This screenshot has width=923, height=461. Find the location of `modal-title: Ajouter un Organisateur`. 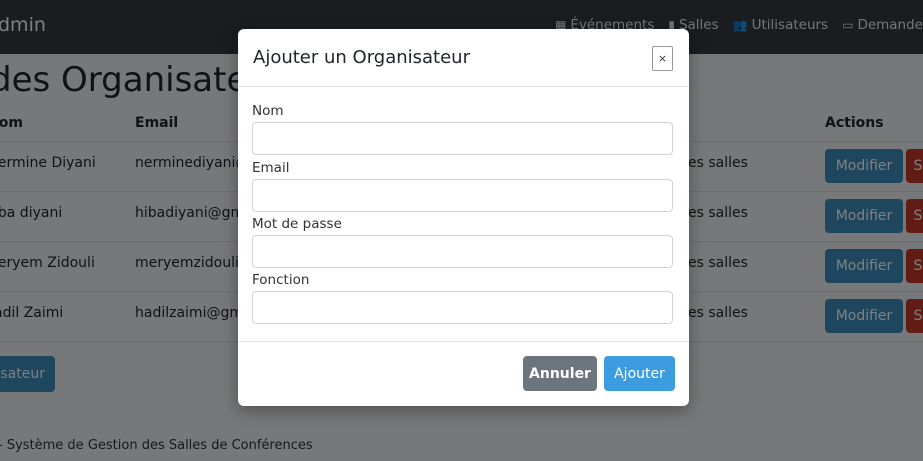

modal-title: Ajouter un Organisateur is located at coordinates (361, 57).